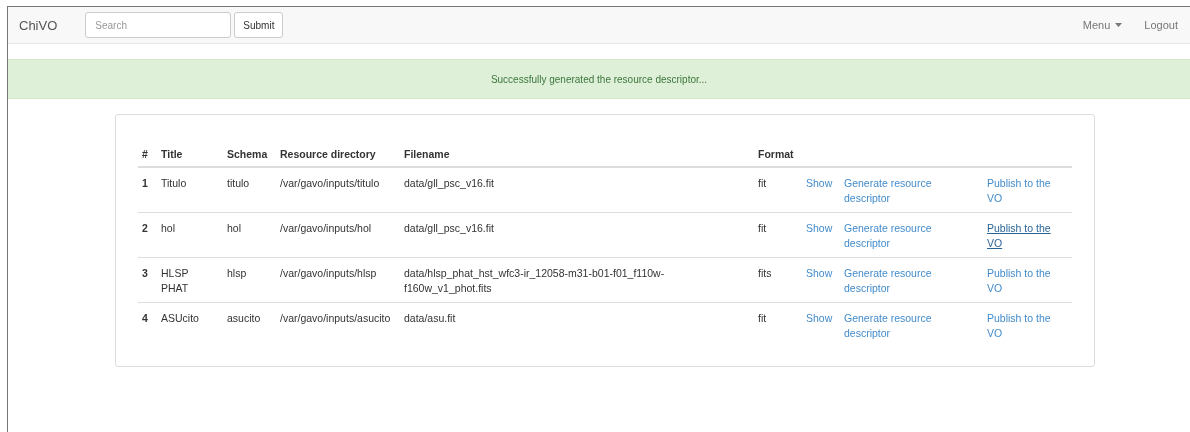 This screenshot has width=1190, height=432. Describe the element at coordinates (577, 280) in the screenshot. I see `table-cell: data/hlsp_phat_hst_wfc3-ir_12058-m31-b01-f01_f110w-f160w_v1_phot.fits` at that location.